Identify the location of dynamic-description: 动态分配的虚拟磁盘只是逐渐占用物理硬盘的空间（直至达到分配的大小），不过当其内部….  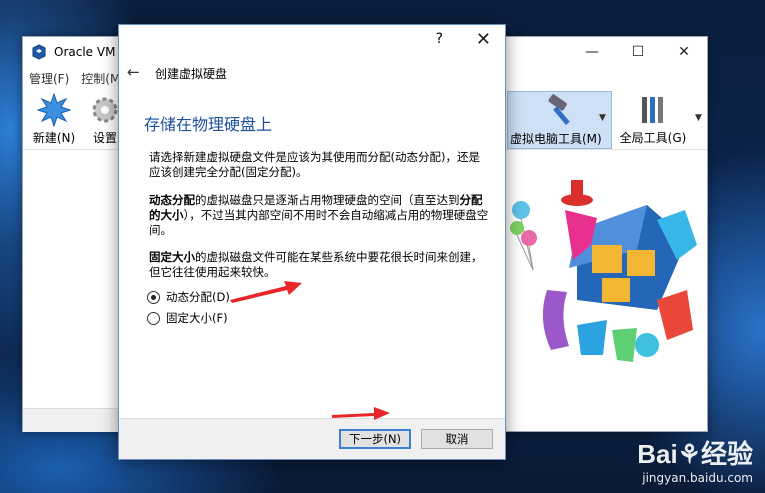
(319, 215).